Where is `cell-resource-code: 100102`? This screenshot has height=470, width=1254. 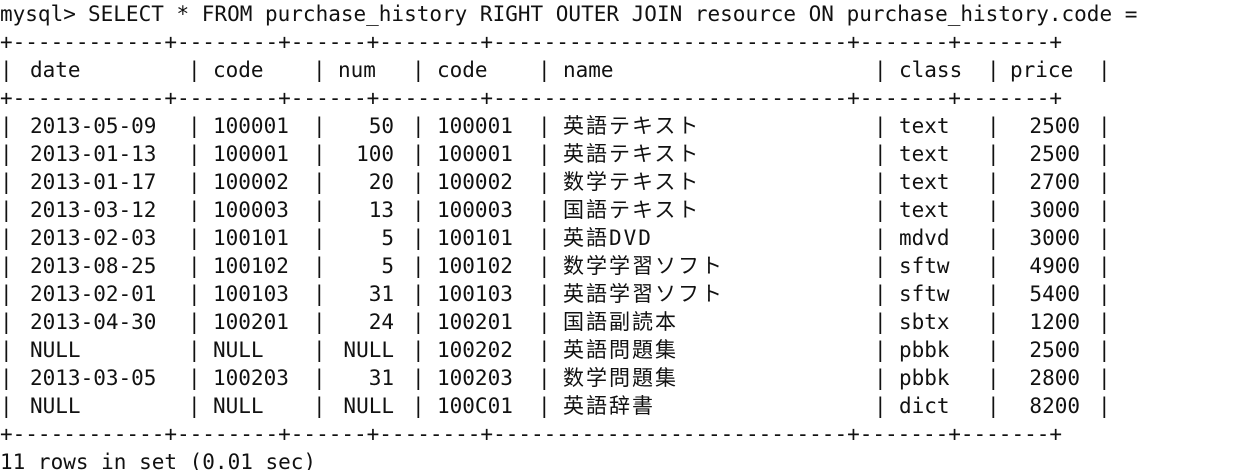
cell-resource-code: 100102 is located at coordinates (475, 266).